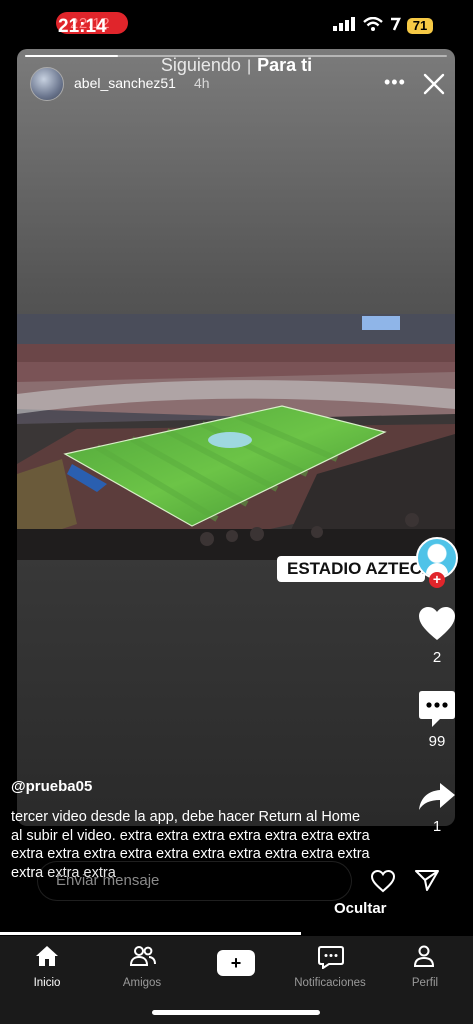  Describe the element at coordinates (142, 983) in the screenshot. I see `nav-friends-label: Amigos` at that location.